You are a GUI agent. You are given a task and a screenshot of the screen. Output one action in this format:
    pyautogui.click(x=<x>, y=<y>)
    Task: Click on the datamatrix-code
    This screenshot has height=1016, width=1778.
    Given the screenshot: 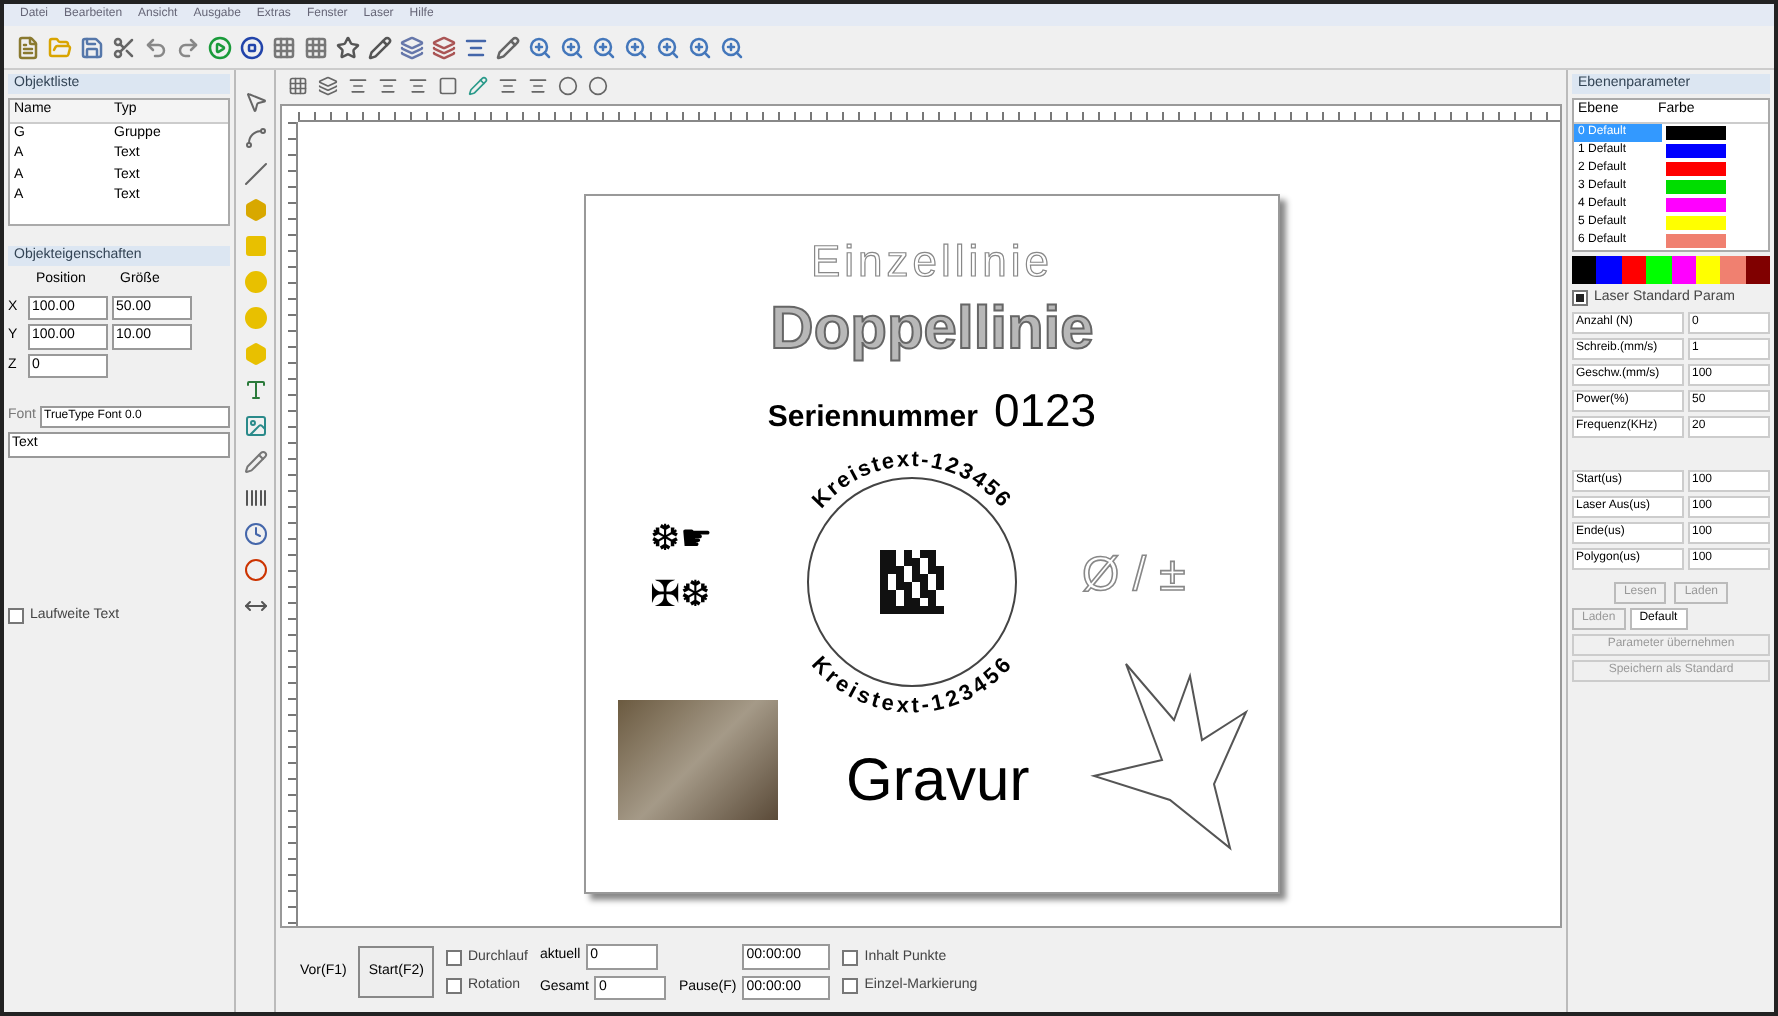 What is the action you would take?
    pyautogui.click(x=912, y=582)
    